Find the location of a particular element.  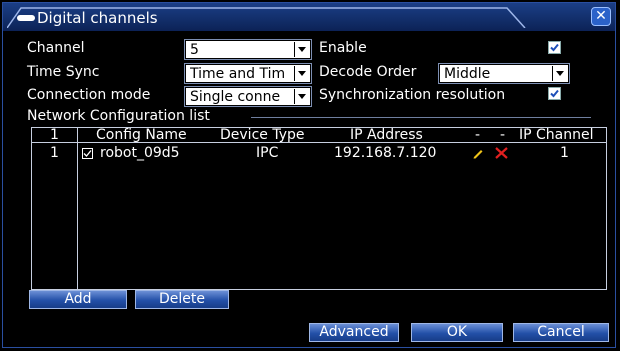

window-title: Digital channels is located at coordinates (97, 18).